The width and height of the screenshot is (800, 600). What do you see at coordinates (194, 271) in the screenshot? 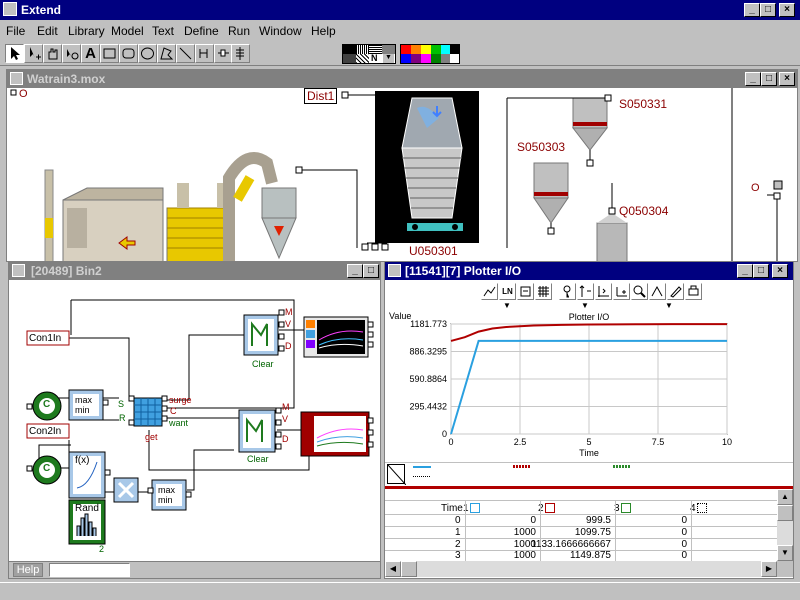
I see `bin2-titlebar: [20489] Bin2 _ □` at bounding box center [194, 271].